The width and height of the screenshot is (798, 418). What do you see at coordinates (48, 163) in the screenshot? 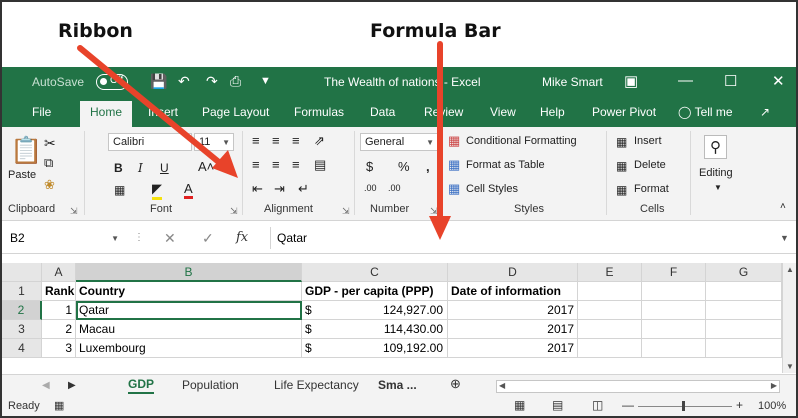
I see `copy-icon: ⧉` at bounding box center [48, 163].